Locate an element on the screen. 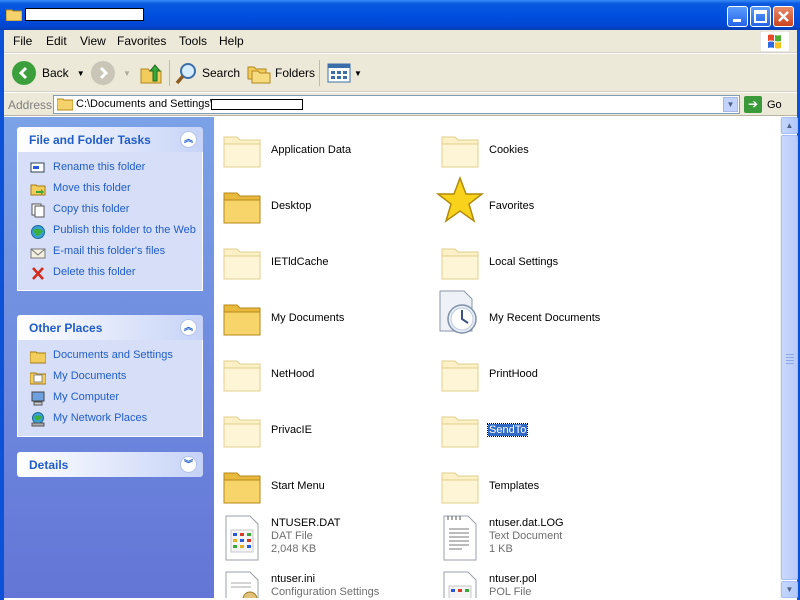 The height and width of the screenshot is (600, 800). file-item-ntuser-pol: ntuser.pol POL File is located at coordinates (537, 584).